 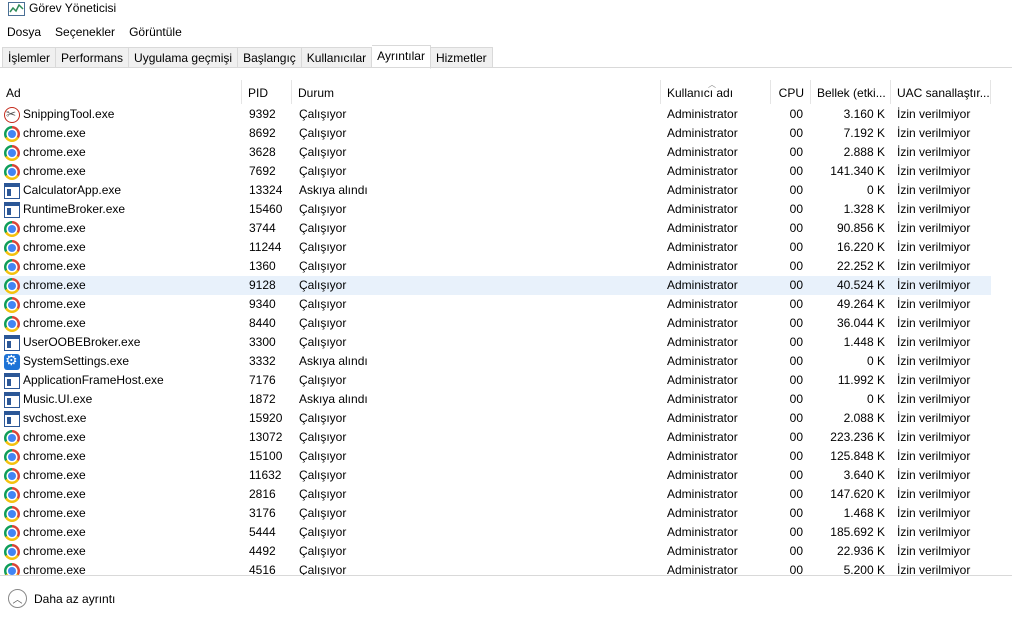 What do you see at coordinates (184, 57) in the screenshot?
I see `tab-uygulama-gecmisi: Uygulama geçmişi` at bounding box center [184, 57].